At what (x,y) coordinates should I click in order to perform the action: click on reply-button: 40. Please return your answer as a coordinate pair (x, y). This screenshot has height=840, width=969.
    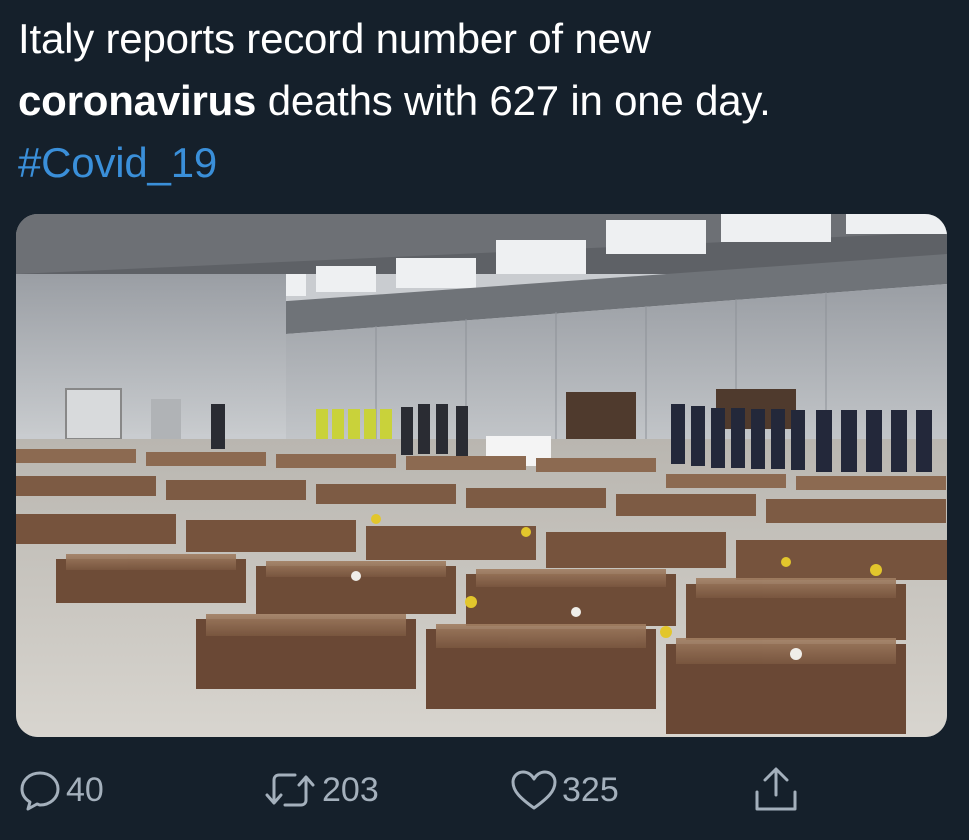
    Looking at the image, I should click on (61, 790).